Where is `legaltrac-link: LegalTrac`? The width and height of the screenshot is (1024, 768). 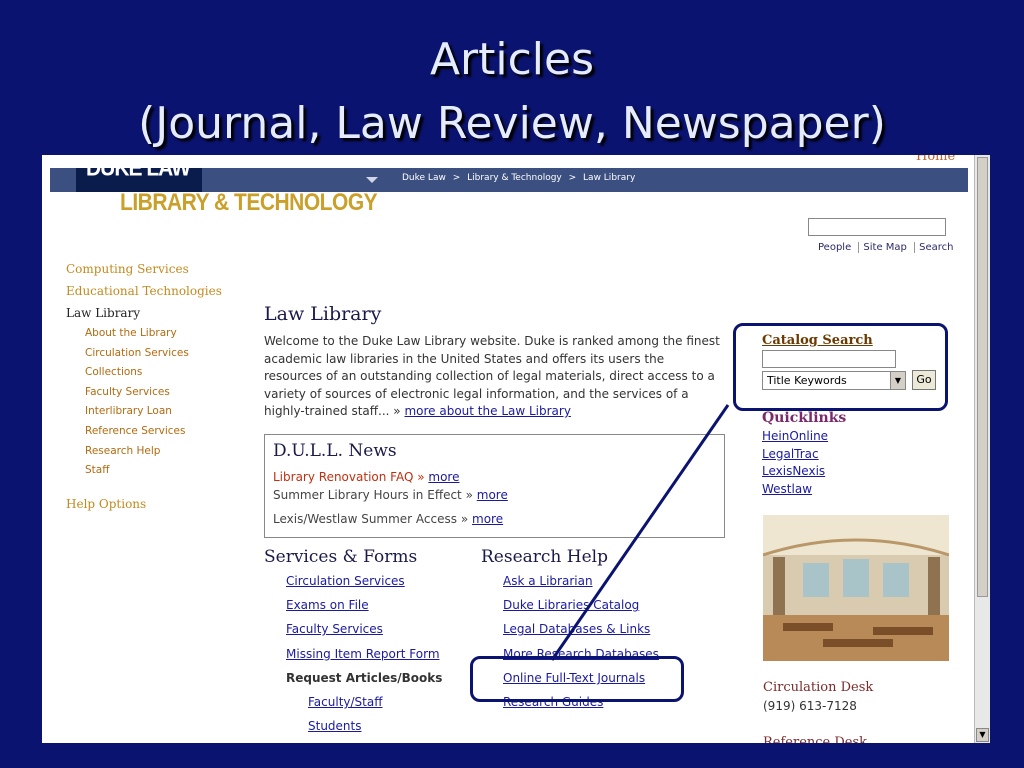
legaltrac-link: LegalTrac is located at coordinates (790, 454).